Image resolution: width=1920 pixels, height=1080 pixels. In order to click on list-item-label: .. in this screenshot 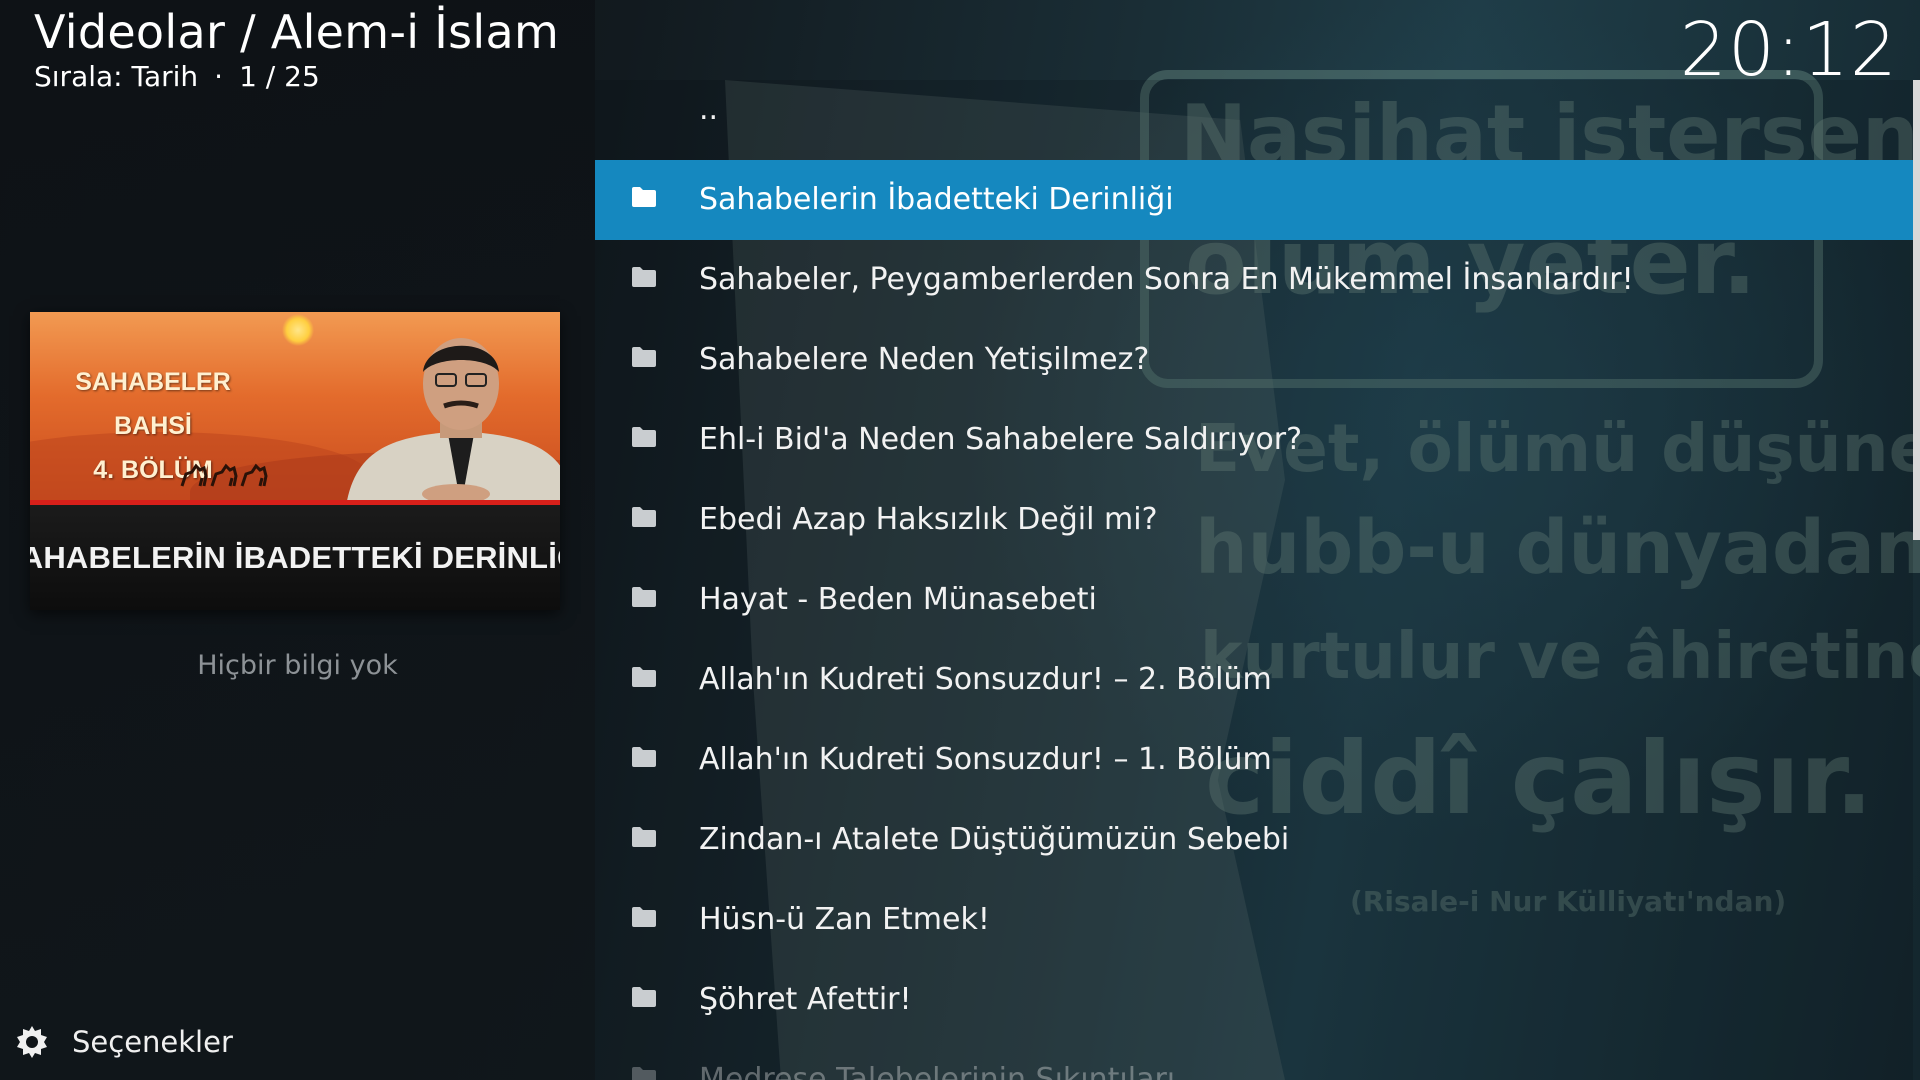, I will do `click(709, 109)`.